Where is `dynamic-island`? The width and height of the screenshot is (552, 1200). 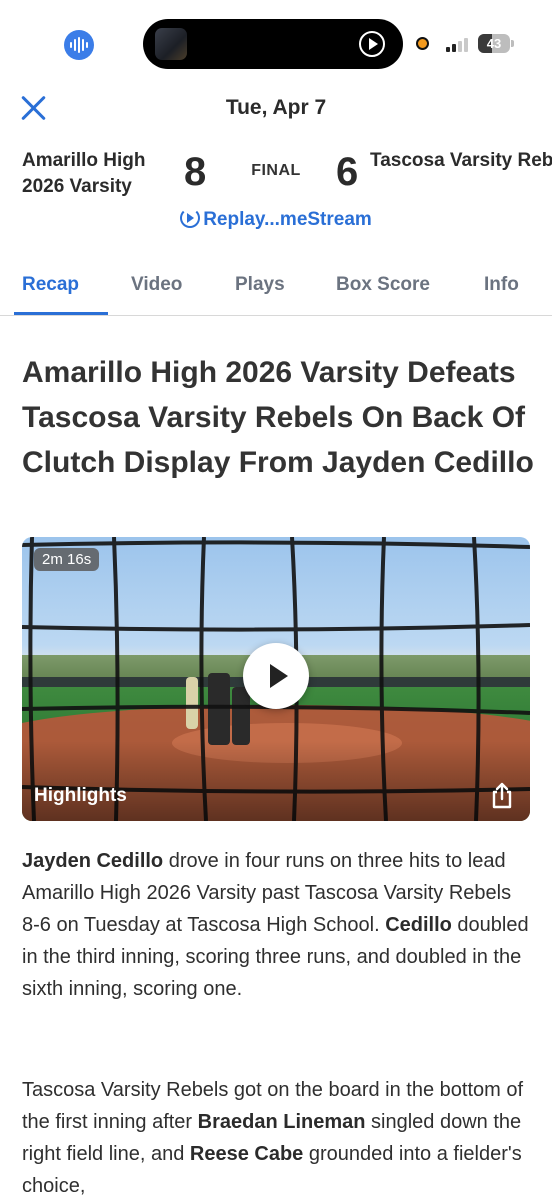 dynamic-island is located at coordinates (273, 44).